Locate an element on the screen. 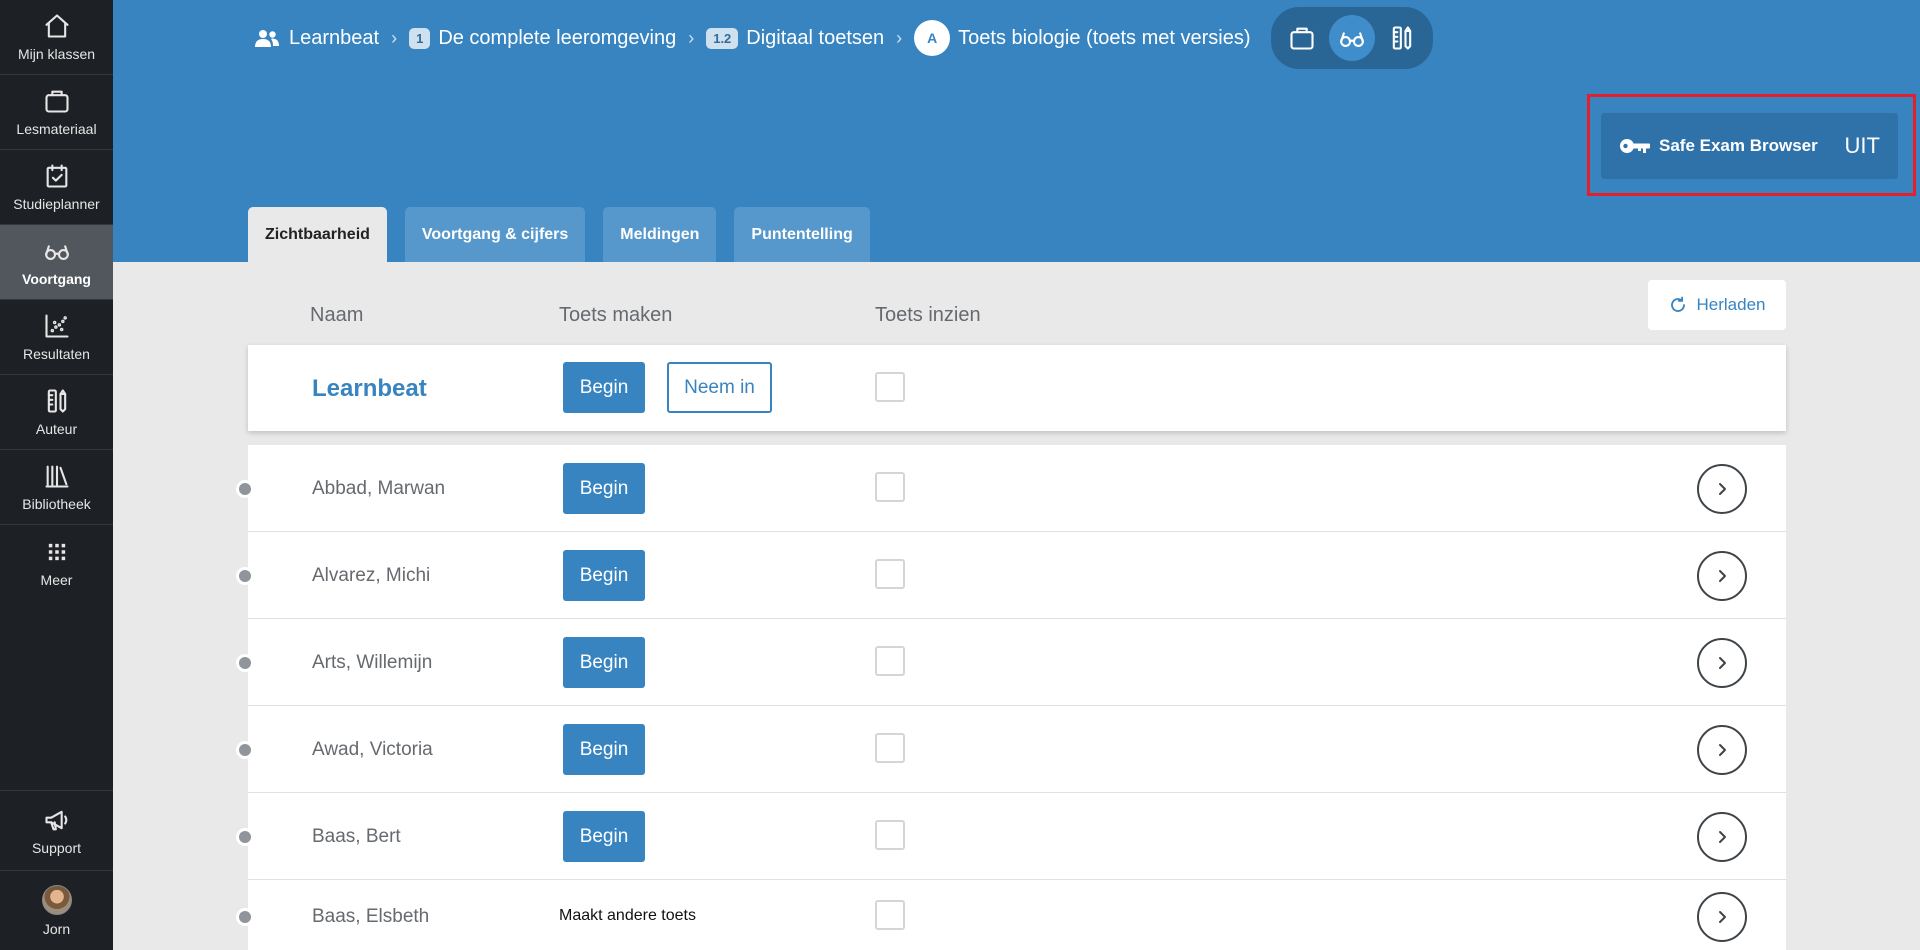 The width and height of the screenshot is (1920, 950). sidebar-item-label: Resultaten is located at coordinates (56, 354).